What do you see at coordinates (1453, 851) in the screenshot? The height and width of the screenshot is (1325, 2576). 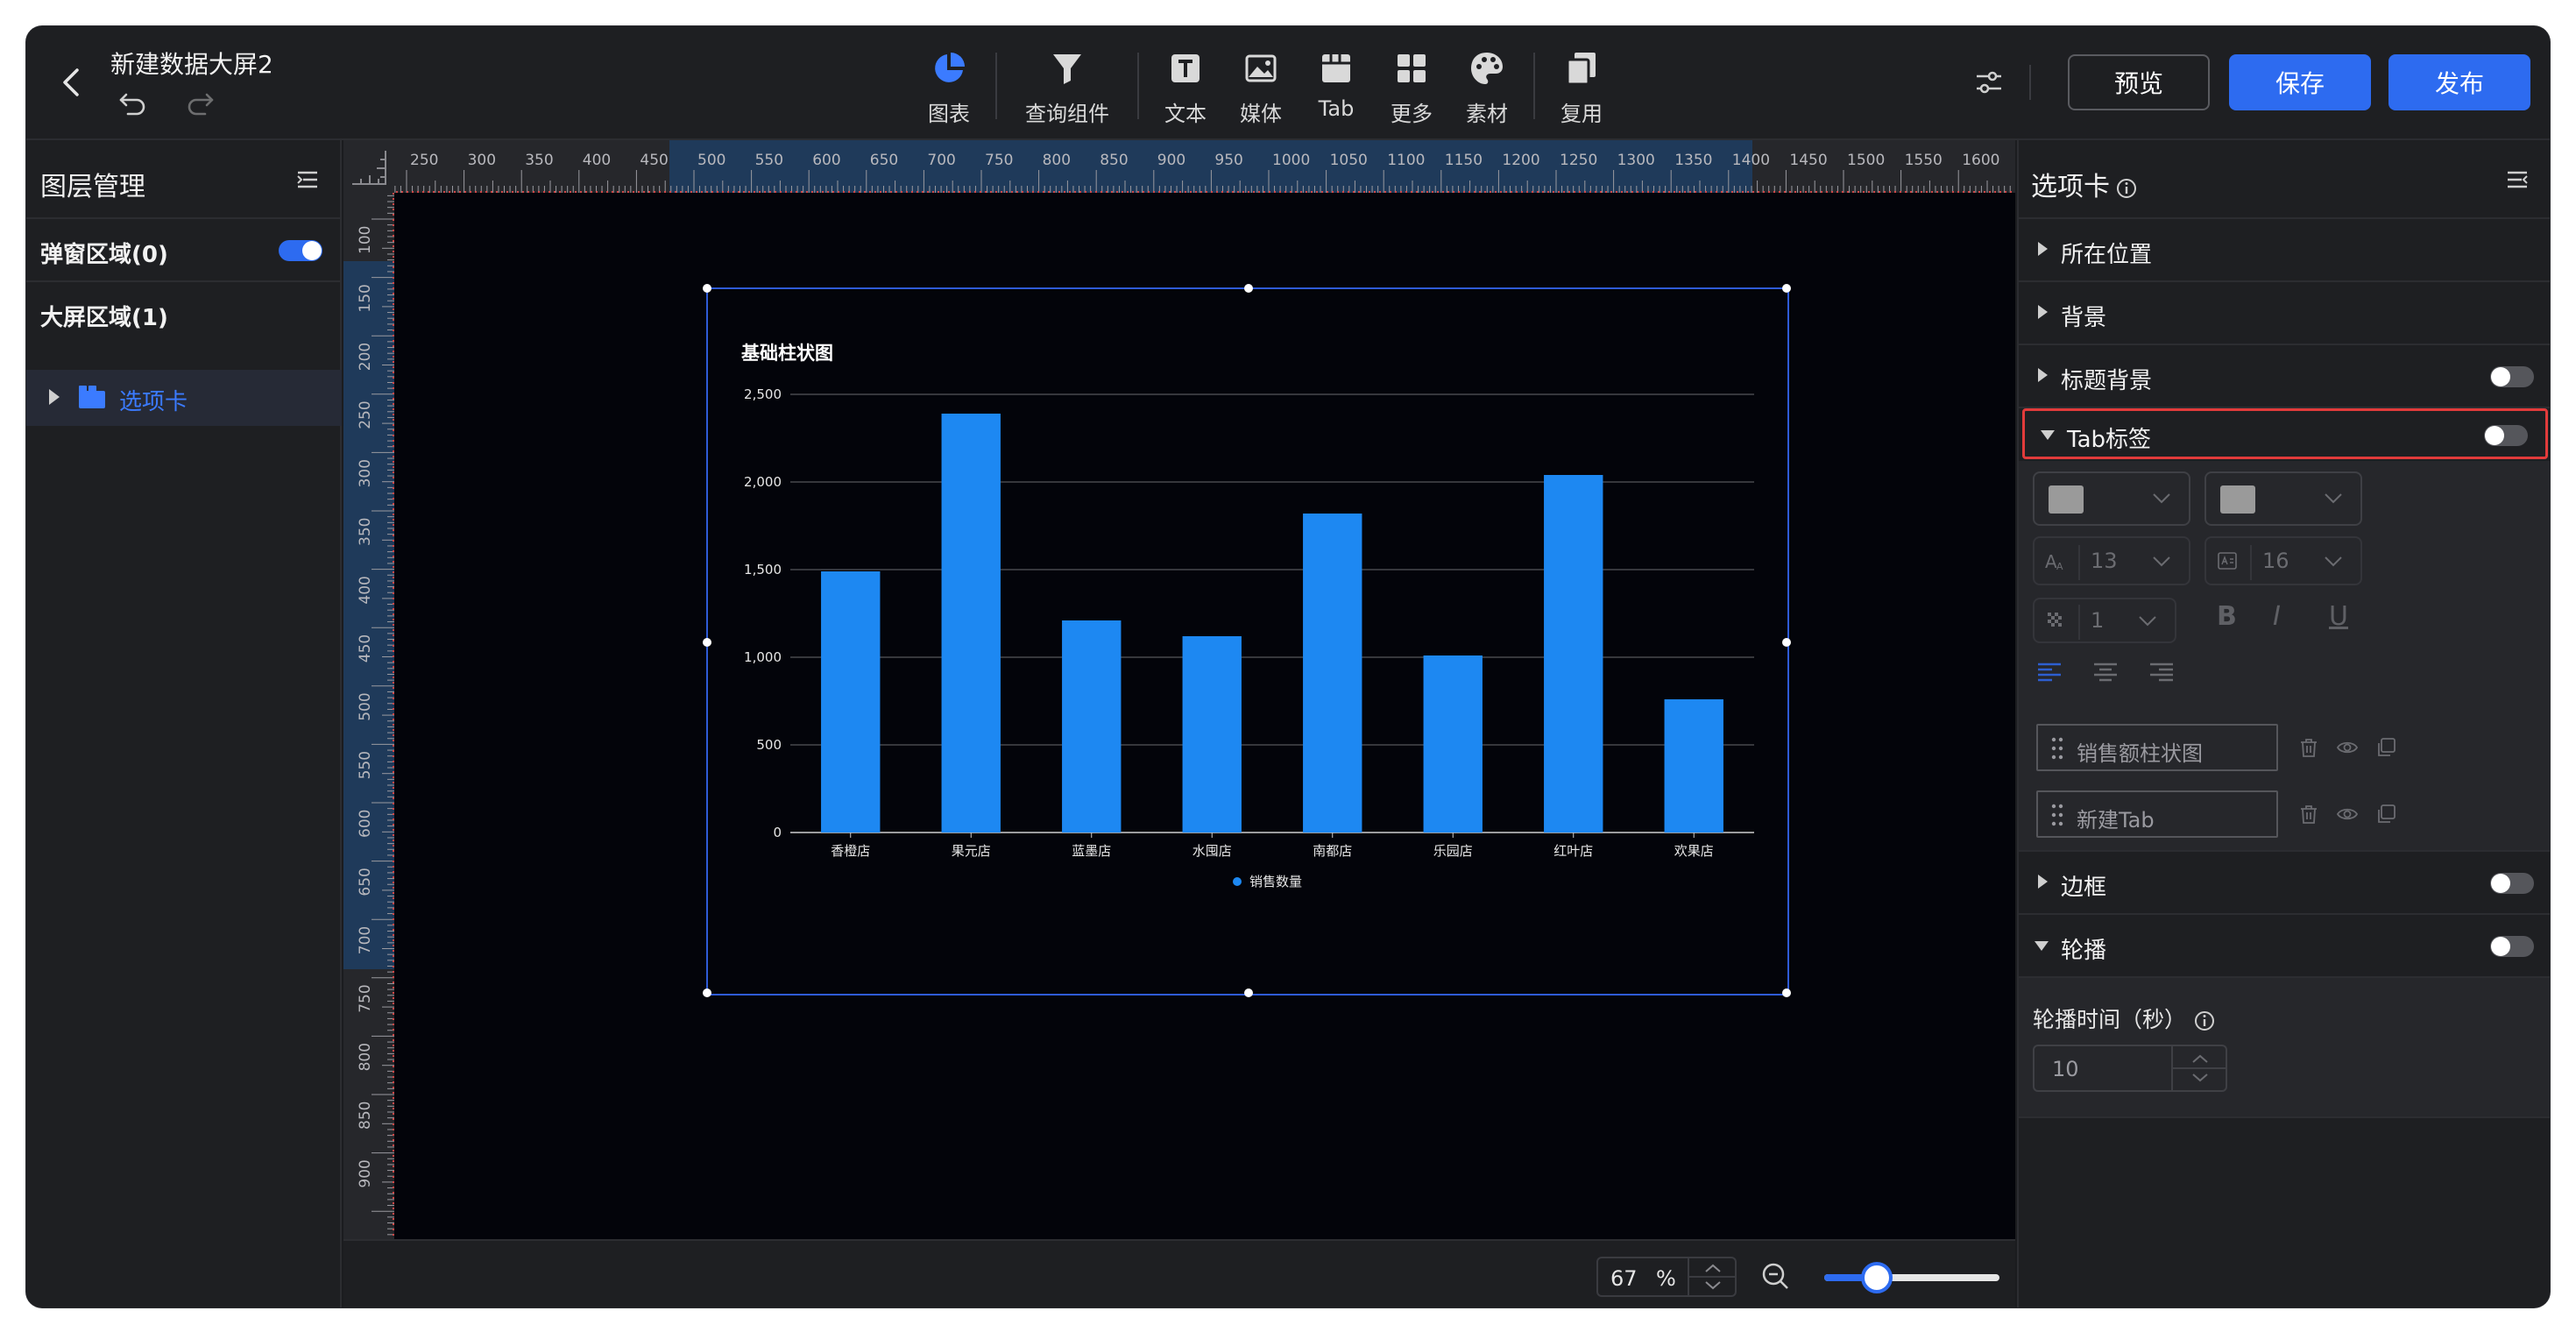 I see `x-tick-label: 乐园店` at bounding box center [1453, 851].